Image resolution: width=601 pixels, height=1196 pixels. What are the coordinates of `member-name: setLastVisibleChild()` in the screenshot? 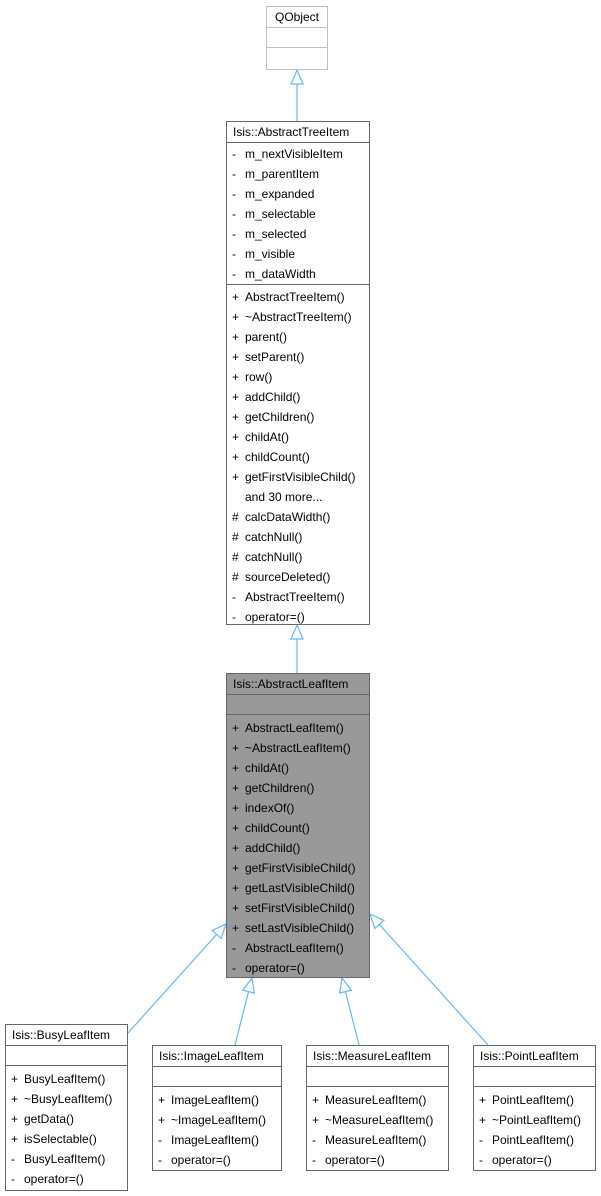 It's located at (300, 928).